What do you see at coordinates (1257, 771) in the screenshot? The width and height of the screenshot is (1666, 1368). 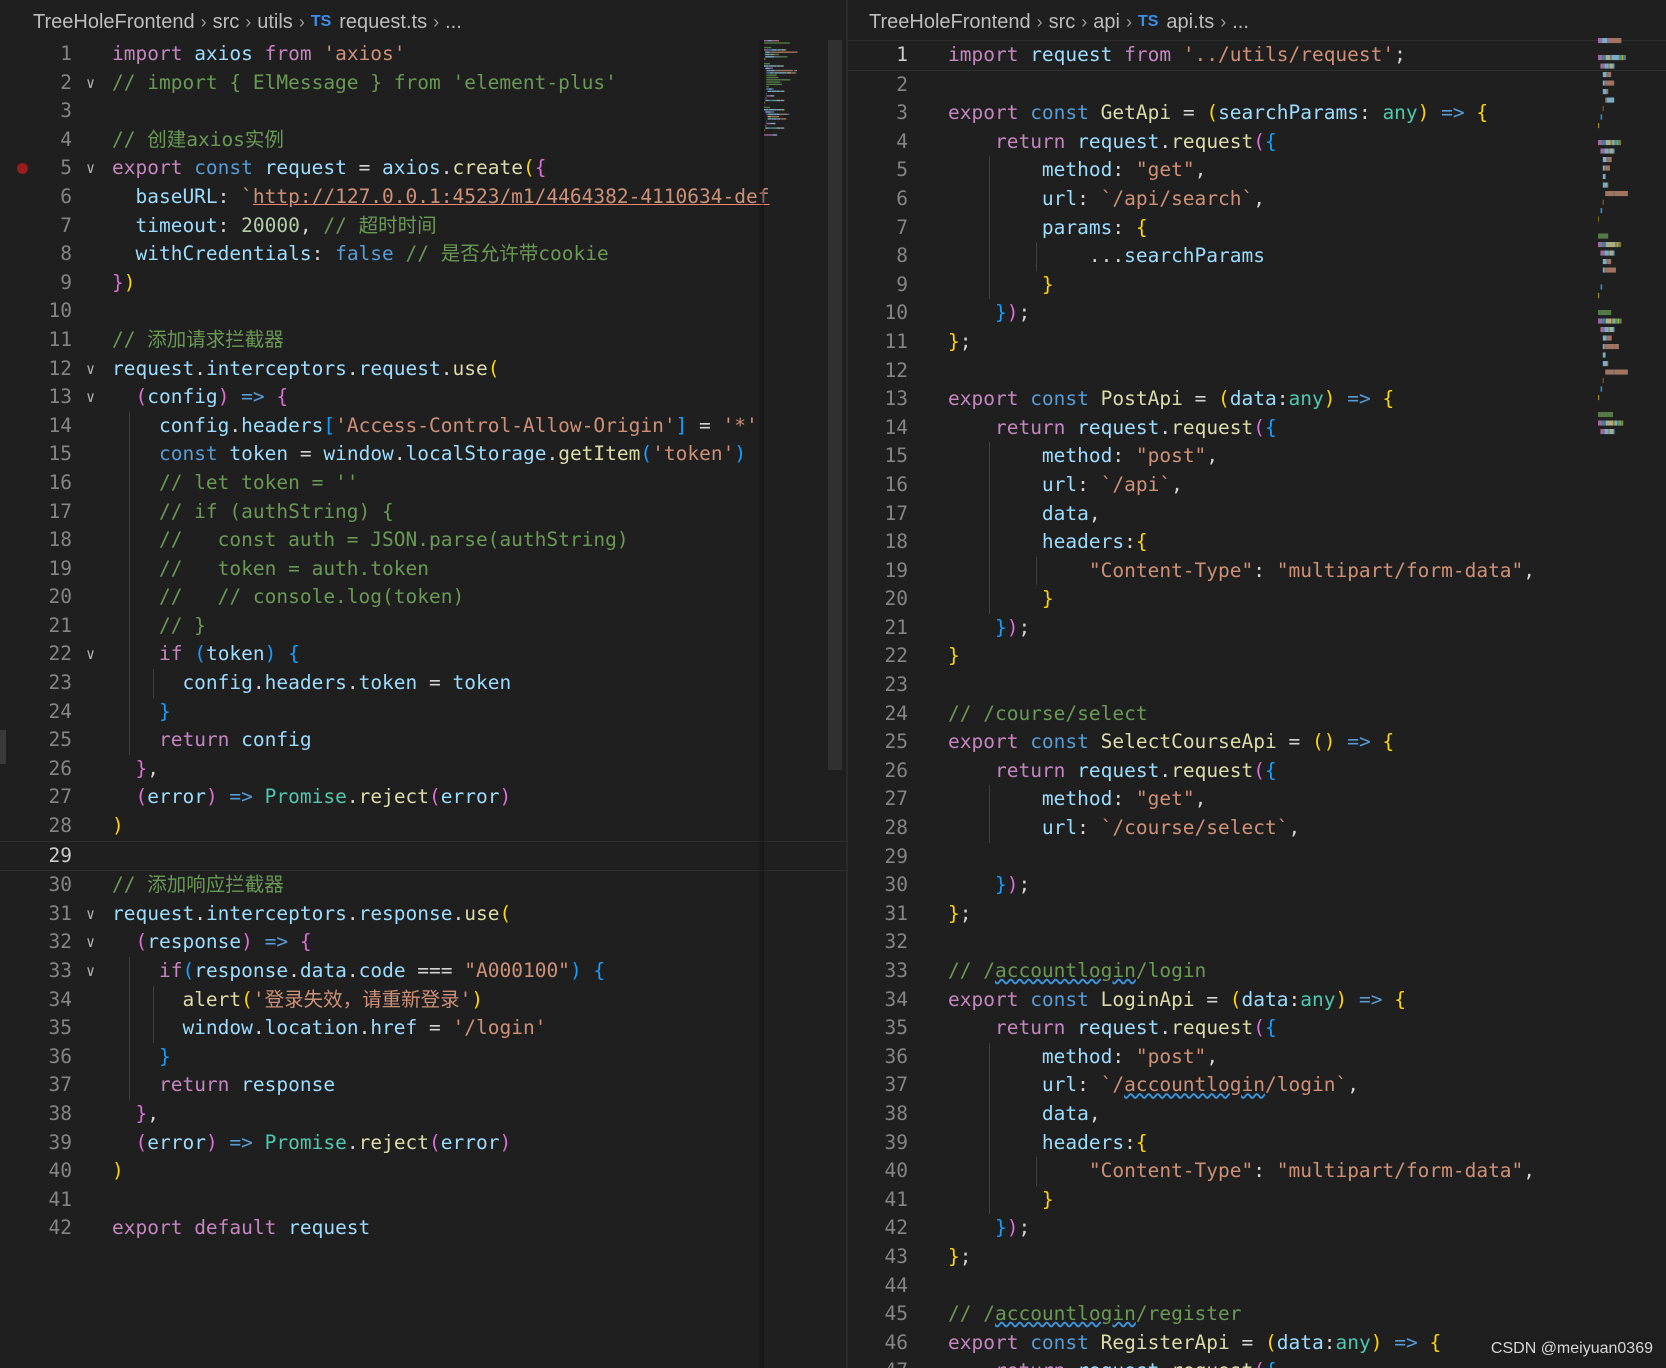 I see `code-line: 26 return request.request({` at bounding box center [1257, 771].